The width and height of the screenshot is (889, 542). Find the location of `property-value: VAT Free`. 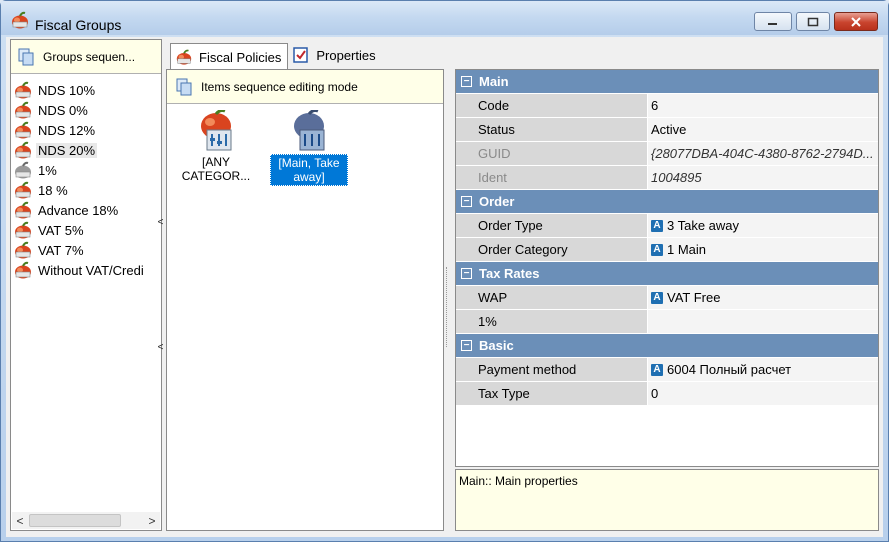

property-value: VAT Free is located at coordinates (694, 297).